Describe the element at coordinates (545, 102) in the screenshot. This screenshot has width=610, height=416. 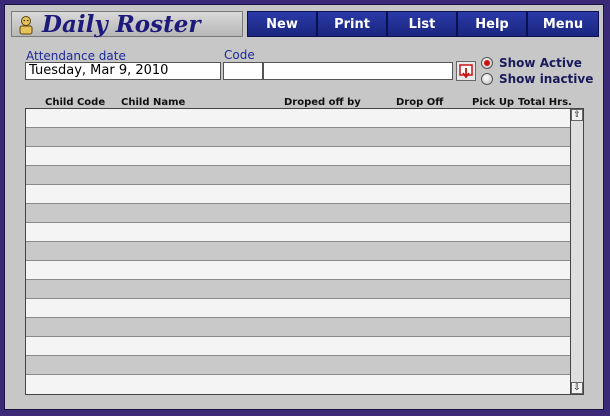
I see `column-header-total-hrs: Total Hrs.` at that location.